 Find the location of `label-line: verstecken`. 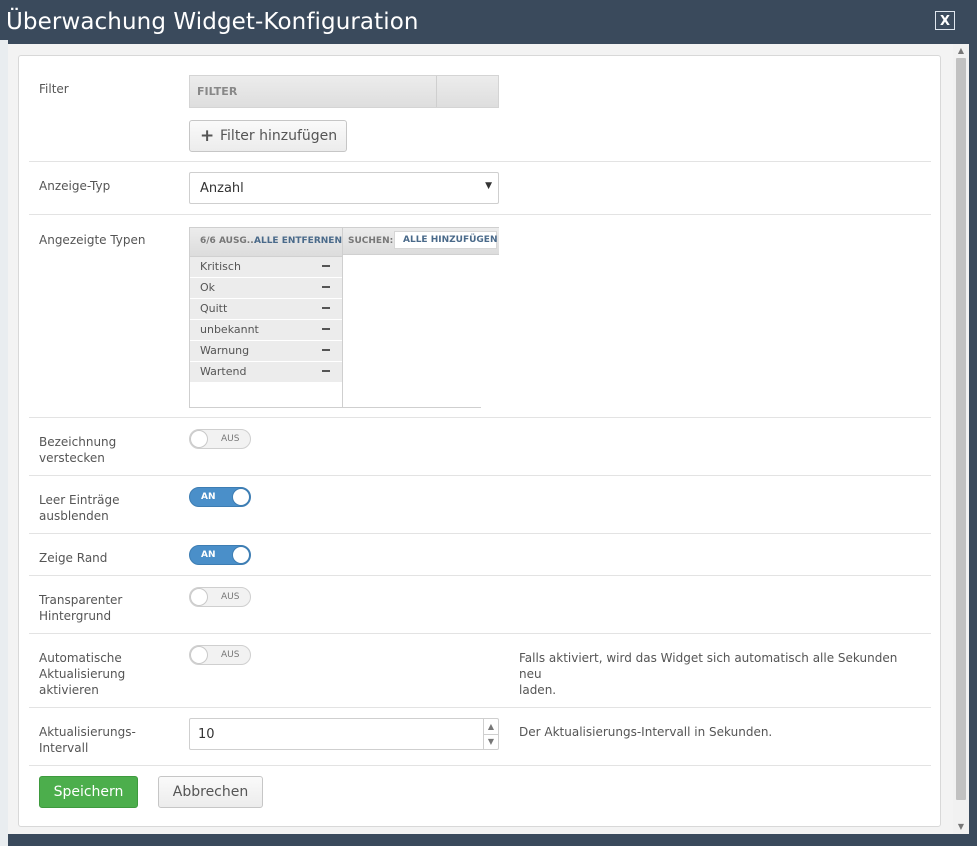

label-line: verstecken is located at coordinates (72, 458).